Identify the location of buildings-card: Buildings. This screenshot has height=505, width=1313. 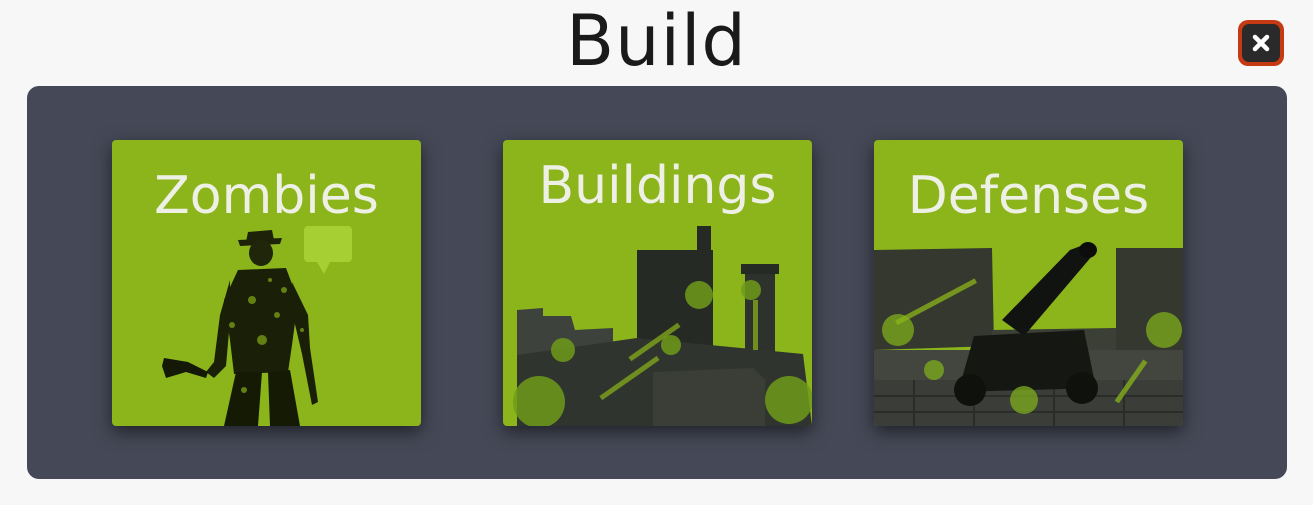
(657, 283).